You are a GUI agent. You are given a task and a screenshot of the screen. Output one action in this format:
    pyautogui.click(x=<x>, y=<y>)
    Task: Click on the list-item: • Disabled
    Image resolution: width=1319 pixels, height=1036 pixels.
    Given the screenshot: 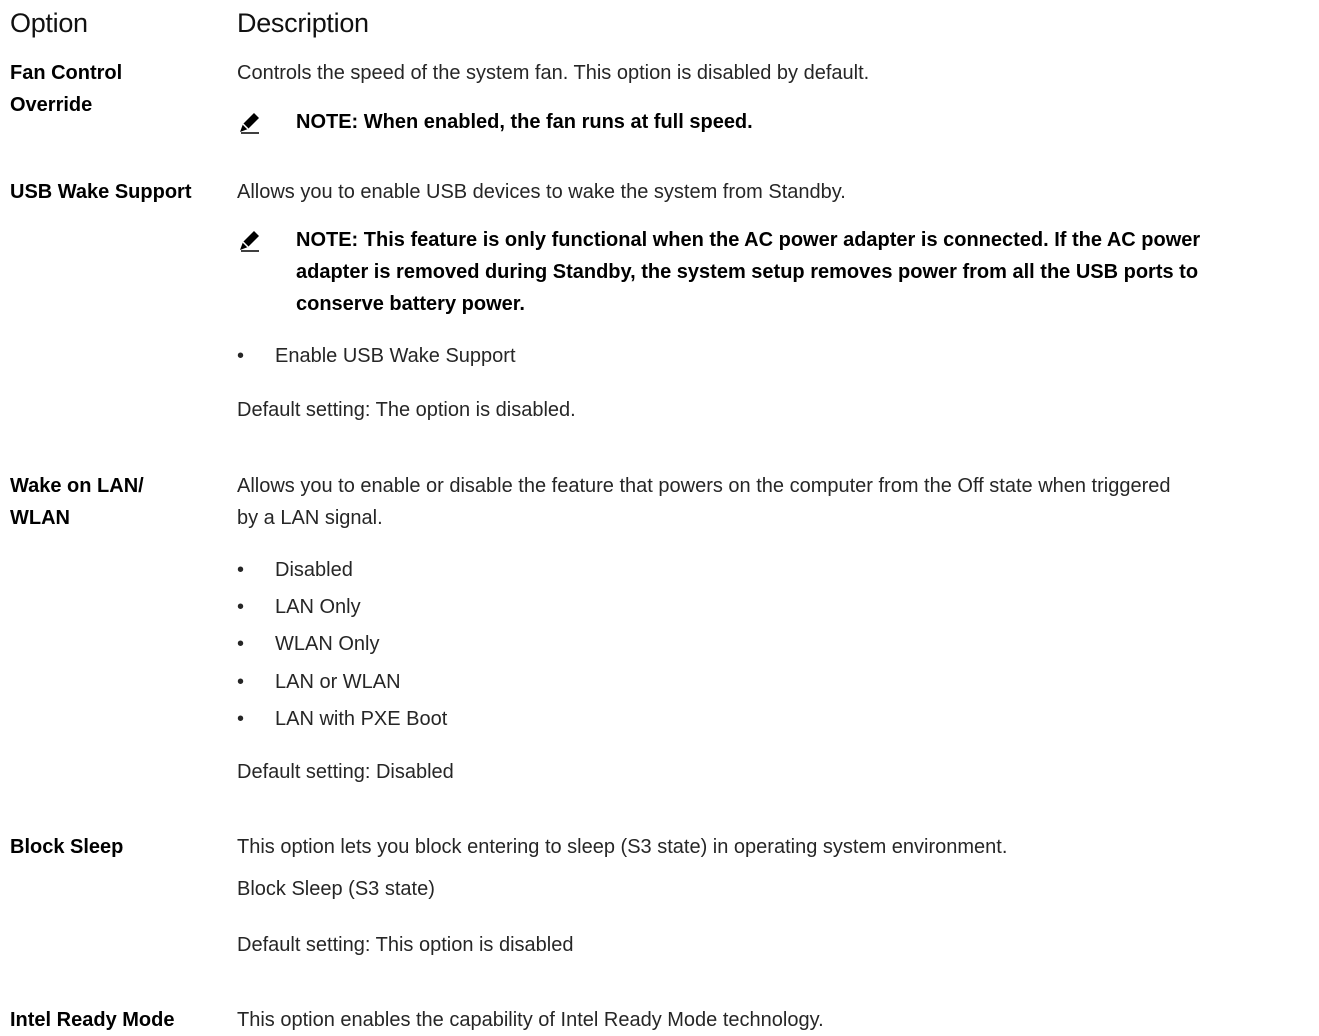 What is the action you would take?
    pyautogui.click(x=295, y=570)
    